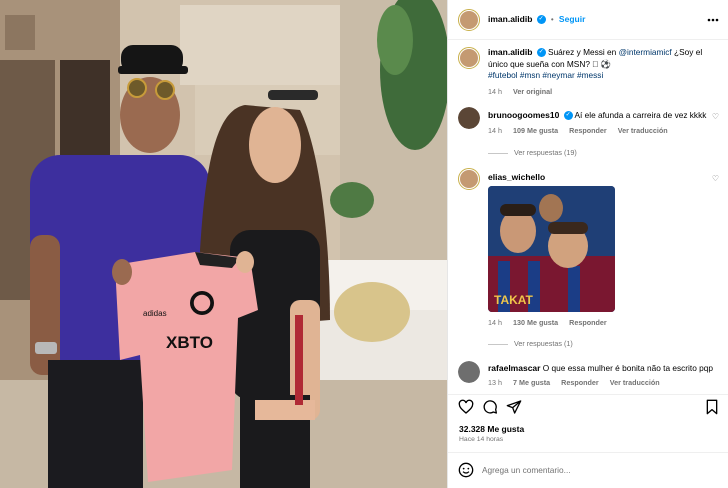 The width and height of the screenshot is (728, 488). Describe the element at coordinates (531, 382) in the screenshot. I see `comment-likes: 7 Me gusta` at that location.